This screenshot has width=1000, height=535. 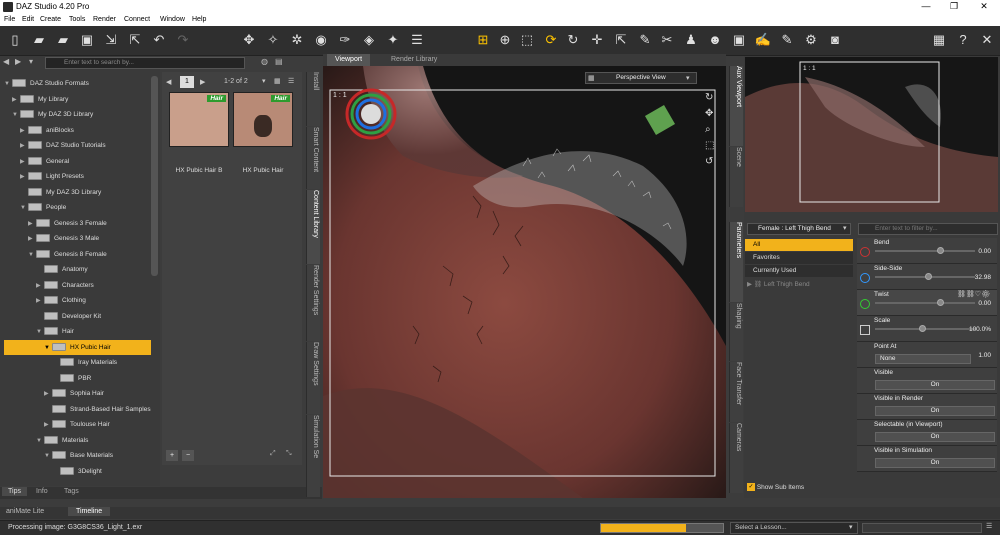 What do you see at coordinates (77, 269) in the screenshot?
I see `tree-item: Anatomy` at bounding box center [77, 269].